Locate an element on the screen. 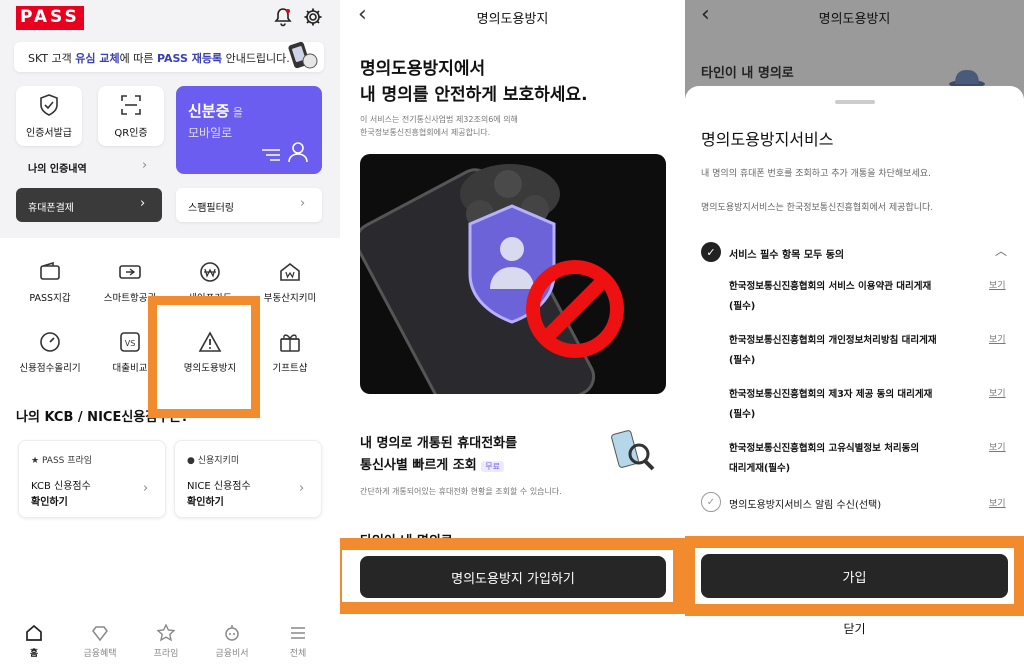 Image resolution: width=1024 pixels, height=664 pixels. term-row-4: 한국정보통신진흥협회의 고유식별정보 처리동의 대리게재(필수) 보기 is located at coordinates (871, 460).